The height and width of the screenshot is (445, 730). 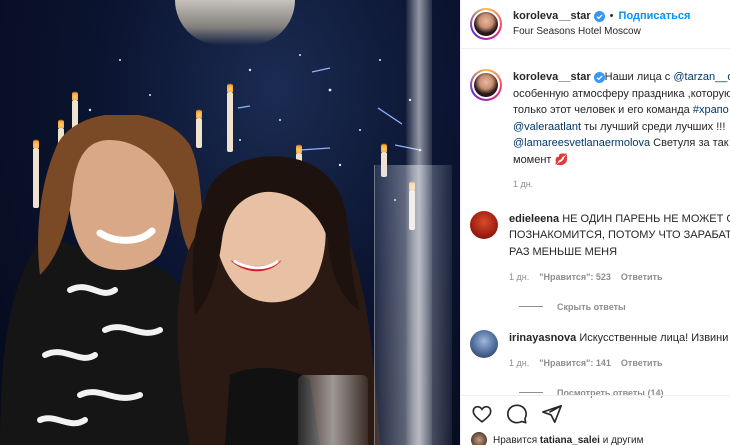 What do you see at coordinates (534, 219) in the screenshot?
I see `commenter-username: edieleena` at bounding box center [534, 219].